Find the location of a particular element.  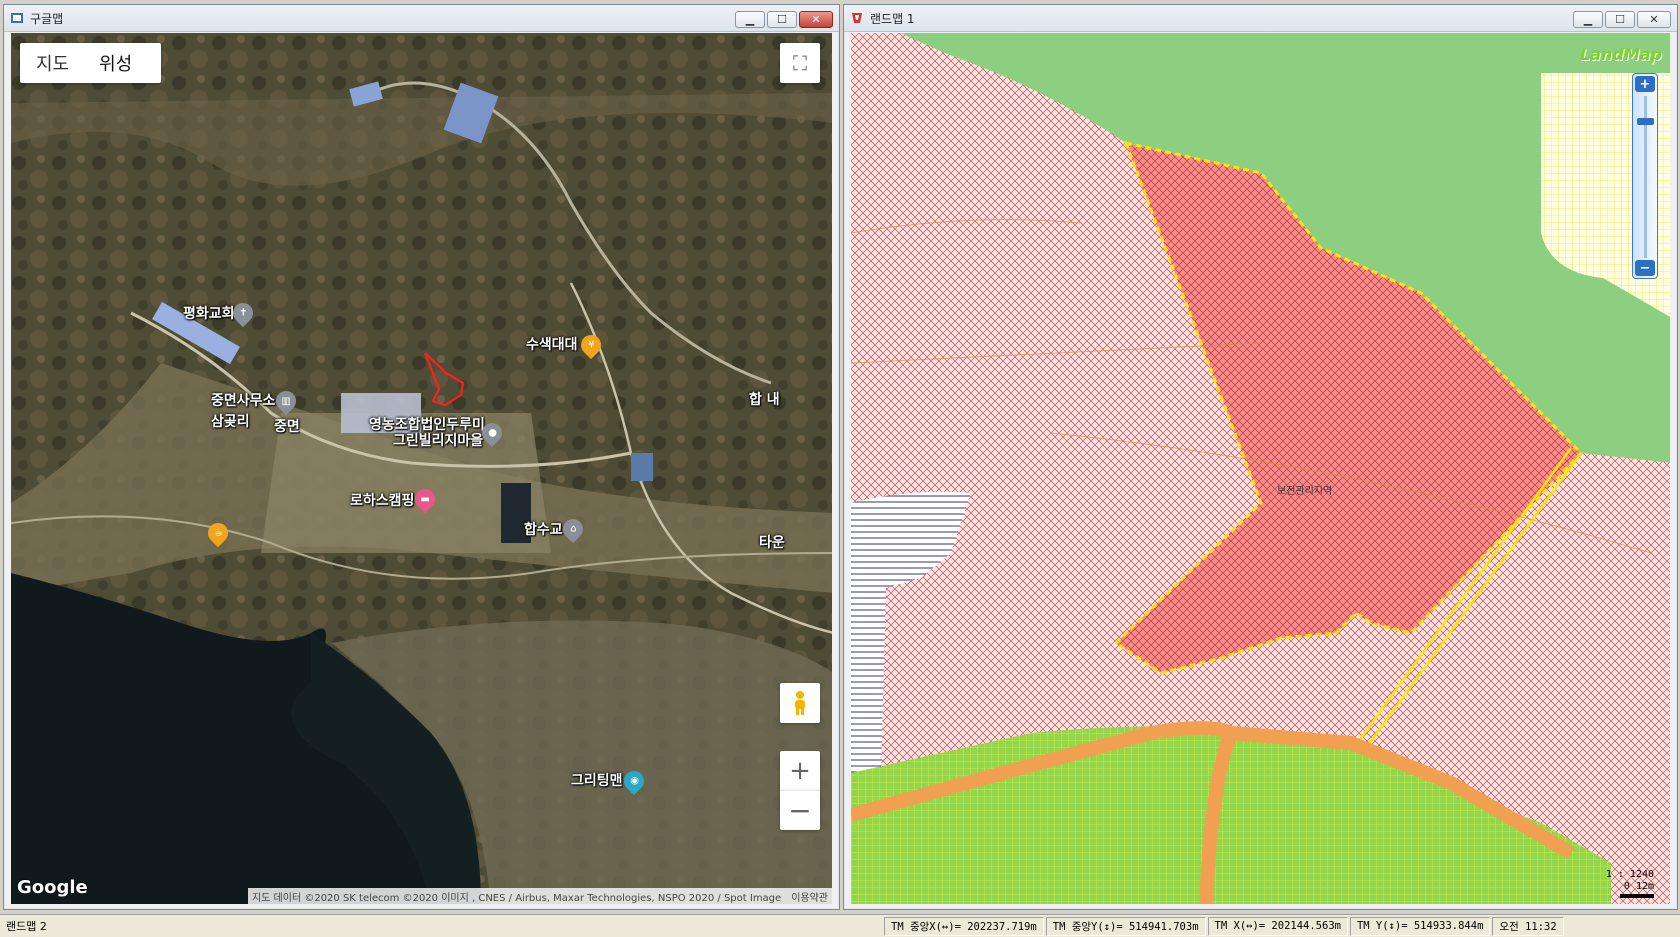

window-title: 랜드맵 1 is located at coordinates (892, 18).